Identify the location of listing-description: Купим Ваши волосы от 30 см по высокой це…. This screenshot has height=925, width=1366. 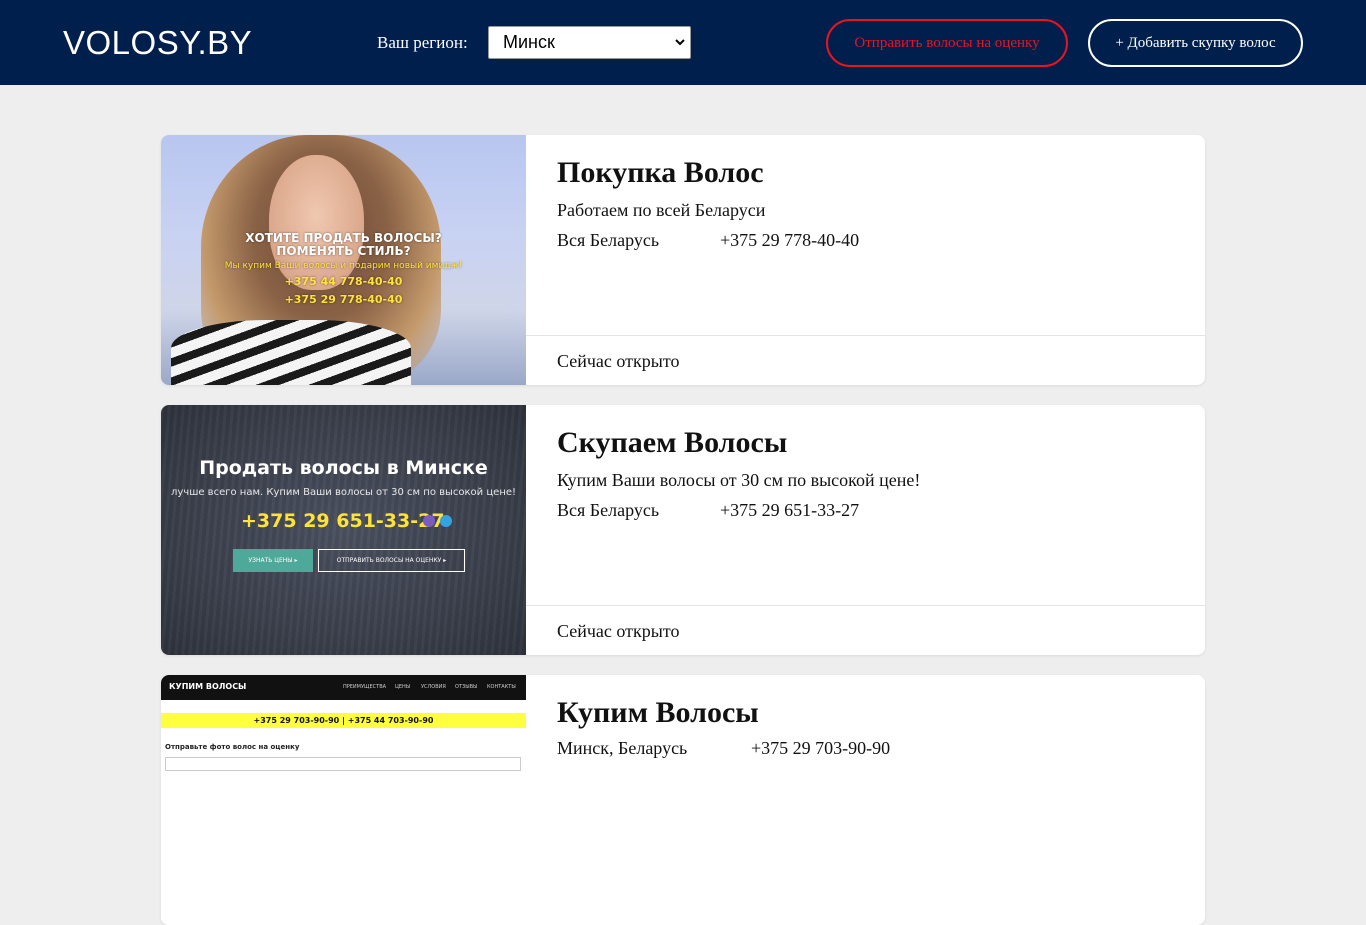
(739, 480).